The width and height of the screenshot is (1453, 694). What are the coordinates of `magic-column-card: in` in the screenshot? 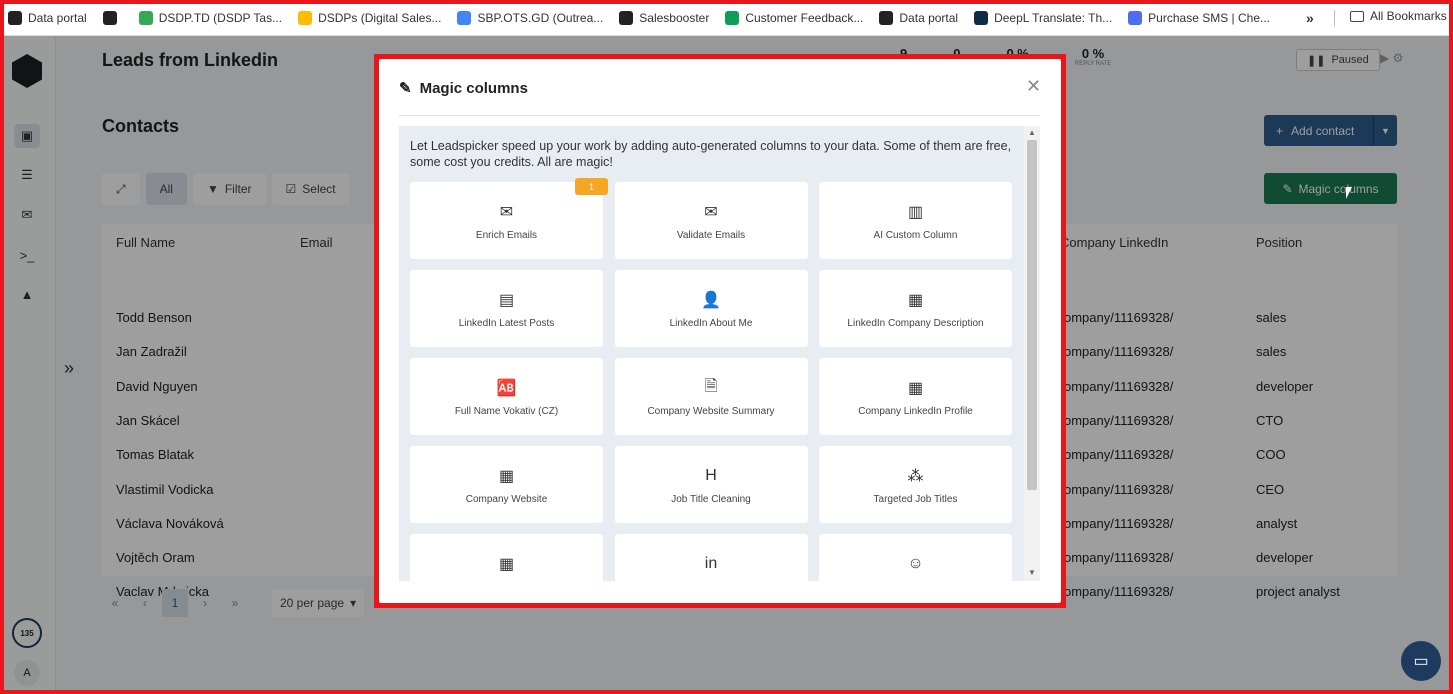 It's located at (711, 557).